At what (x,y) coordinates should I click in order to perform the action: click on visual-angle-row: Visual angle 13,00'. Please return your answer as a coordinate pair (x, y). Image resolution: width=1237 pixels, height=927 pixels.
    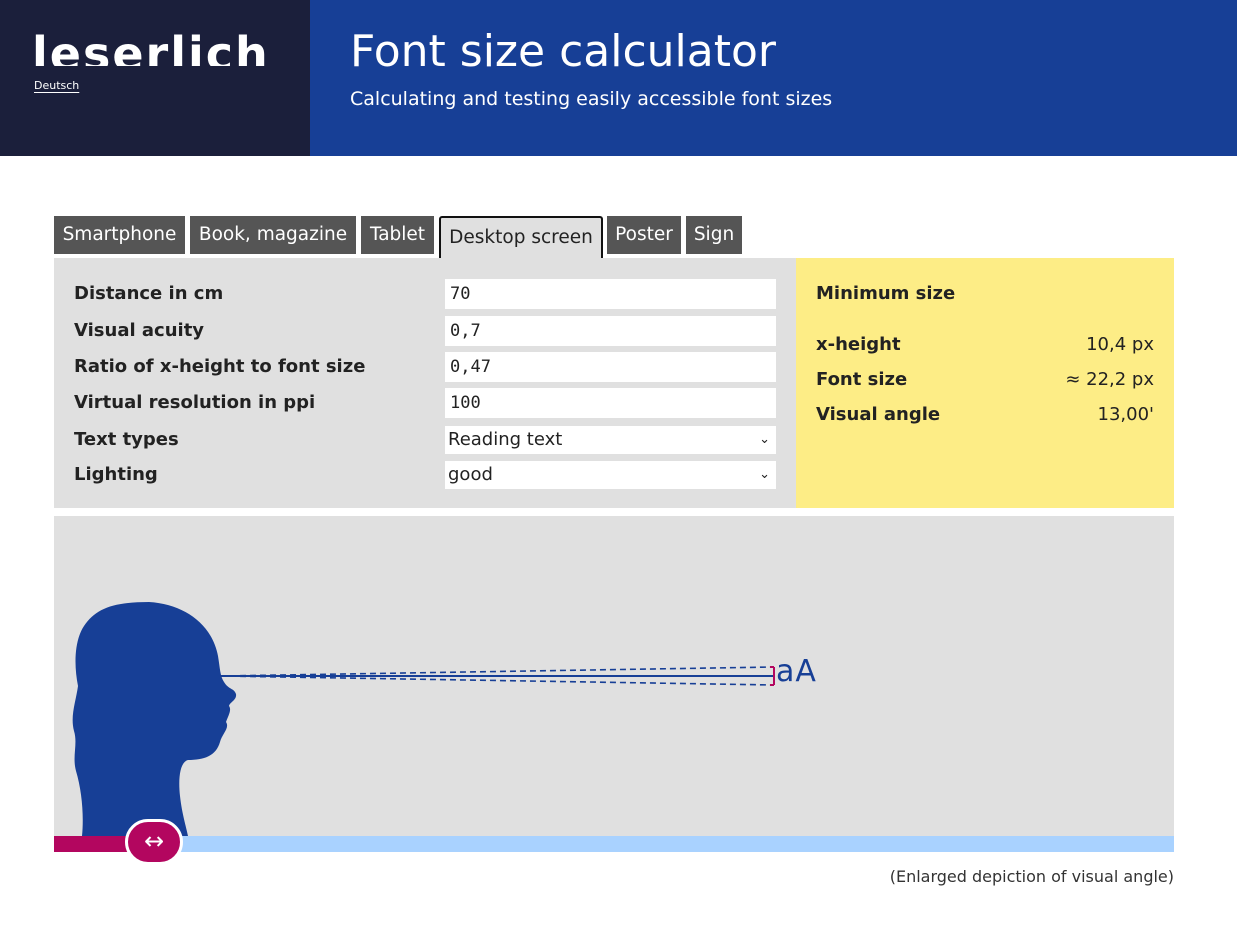
    Looking at the image, I should click on (985, 415).